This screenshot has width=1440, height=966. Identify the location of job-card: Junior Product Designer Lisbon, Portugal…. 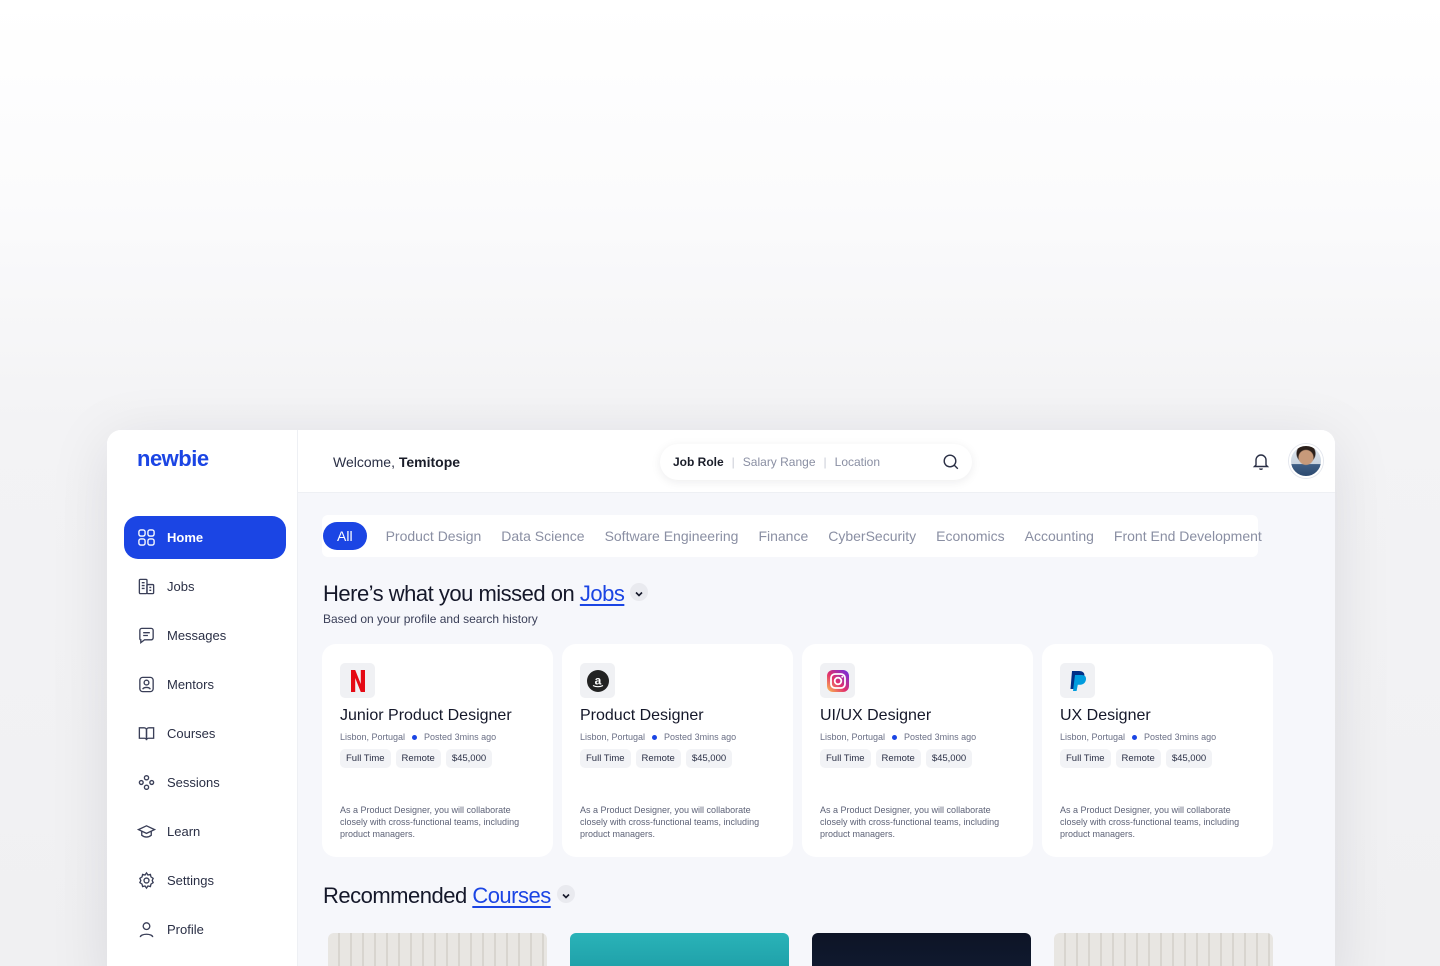
(437, 750).